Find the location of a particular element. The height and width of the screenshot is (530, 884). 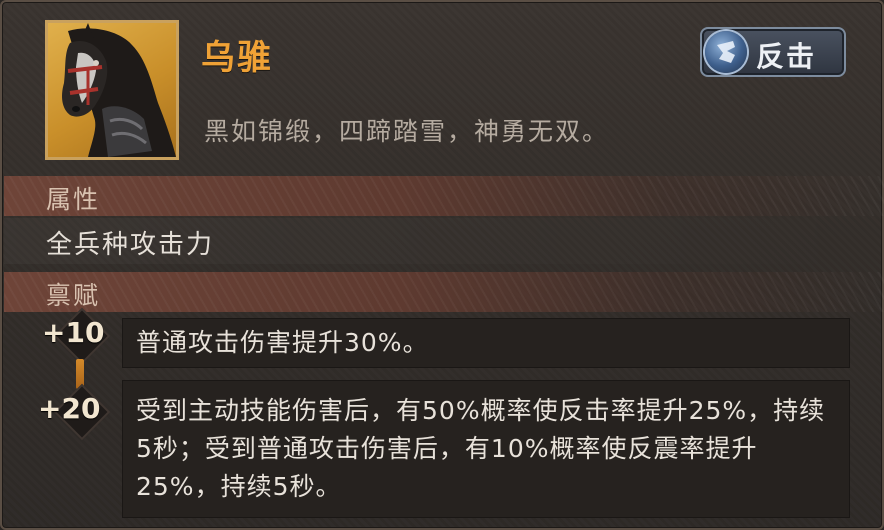

talent-text: 普通攻击伤害提升30%。 is located at coordinates (282, 342).